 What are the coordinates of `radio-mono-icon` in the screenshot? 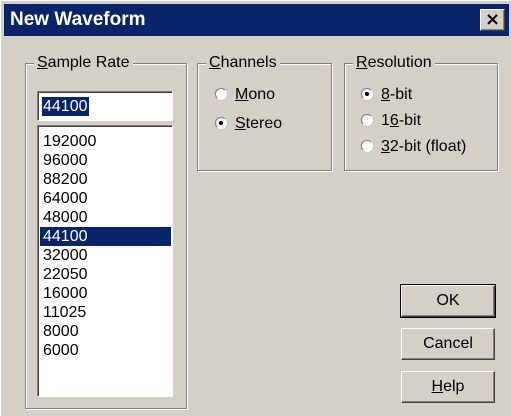 It's located at (221, 94).